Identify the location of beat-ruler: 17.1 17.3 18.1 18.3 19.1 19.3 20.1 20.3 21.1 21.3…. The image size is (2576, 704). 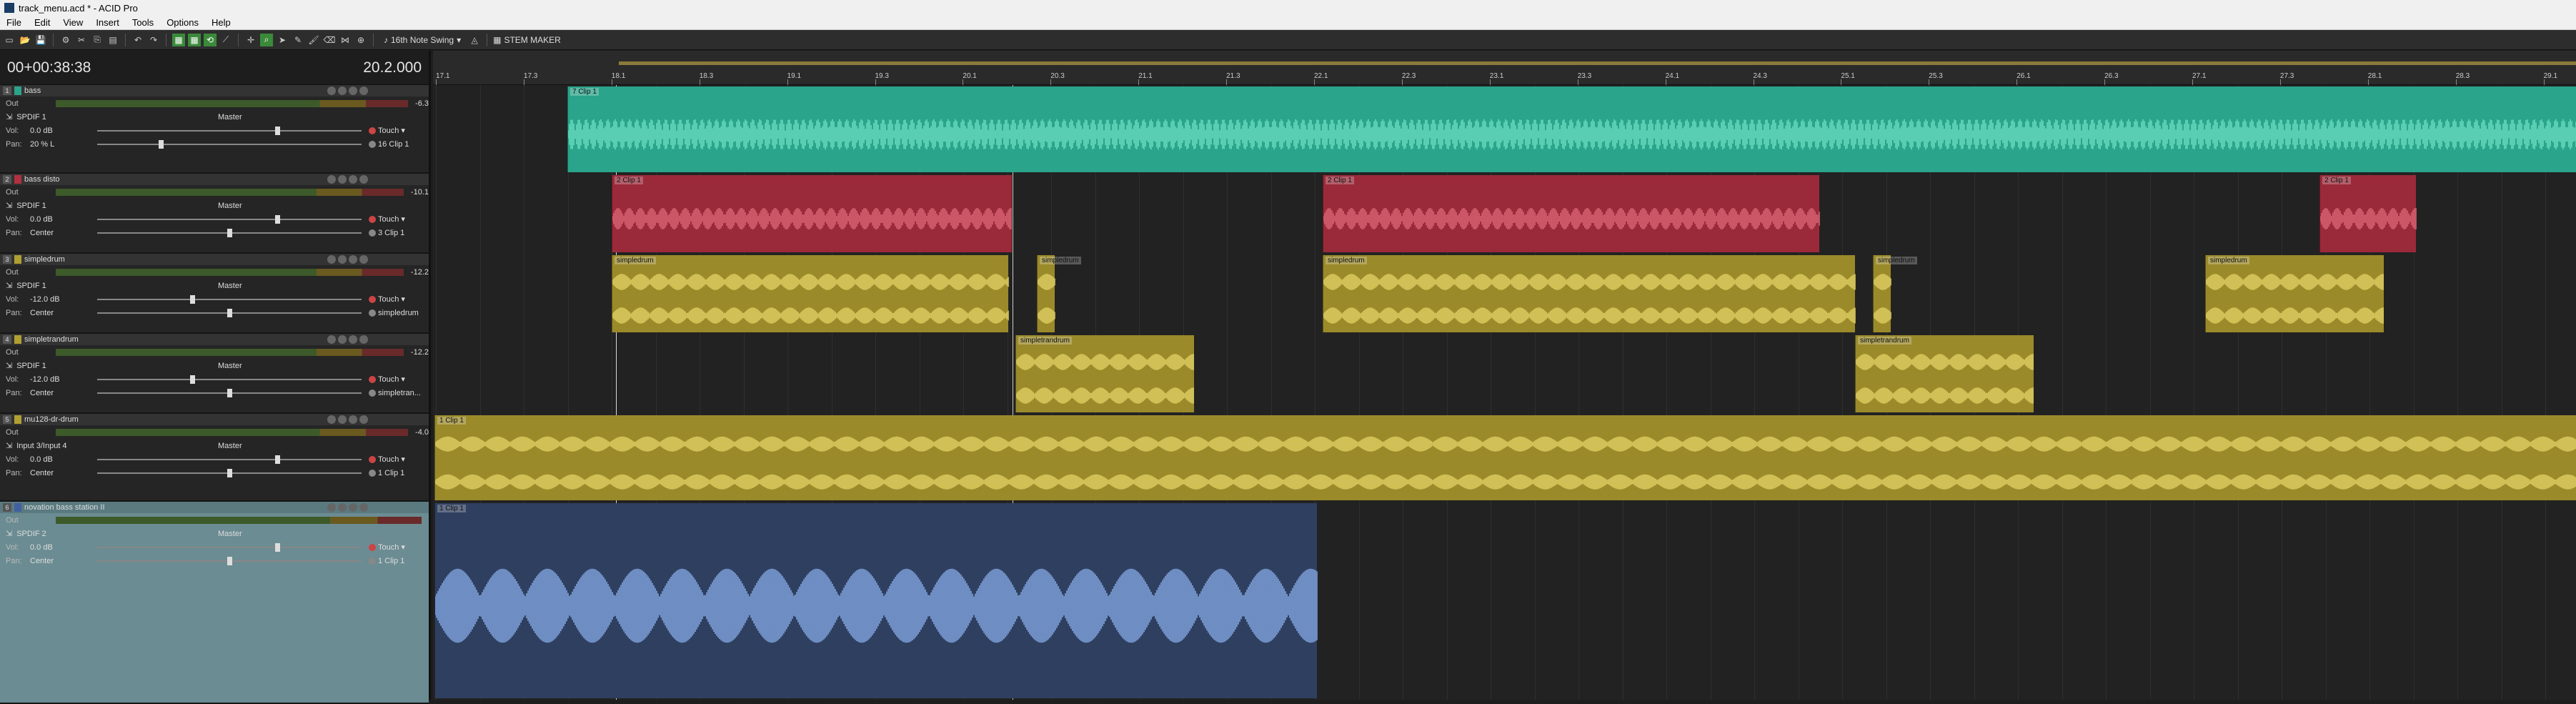
(1504, 68).